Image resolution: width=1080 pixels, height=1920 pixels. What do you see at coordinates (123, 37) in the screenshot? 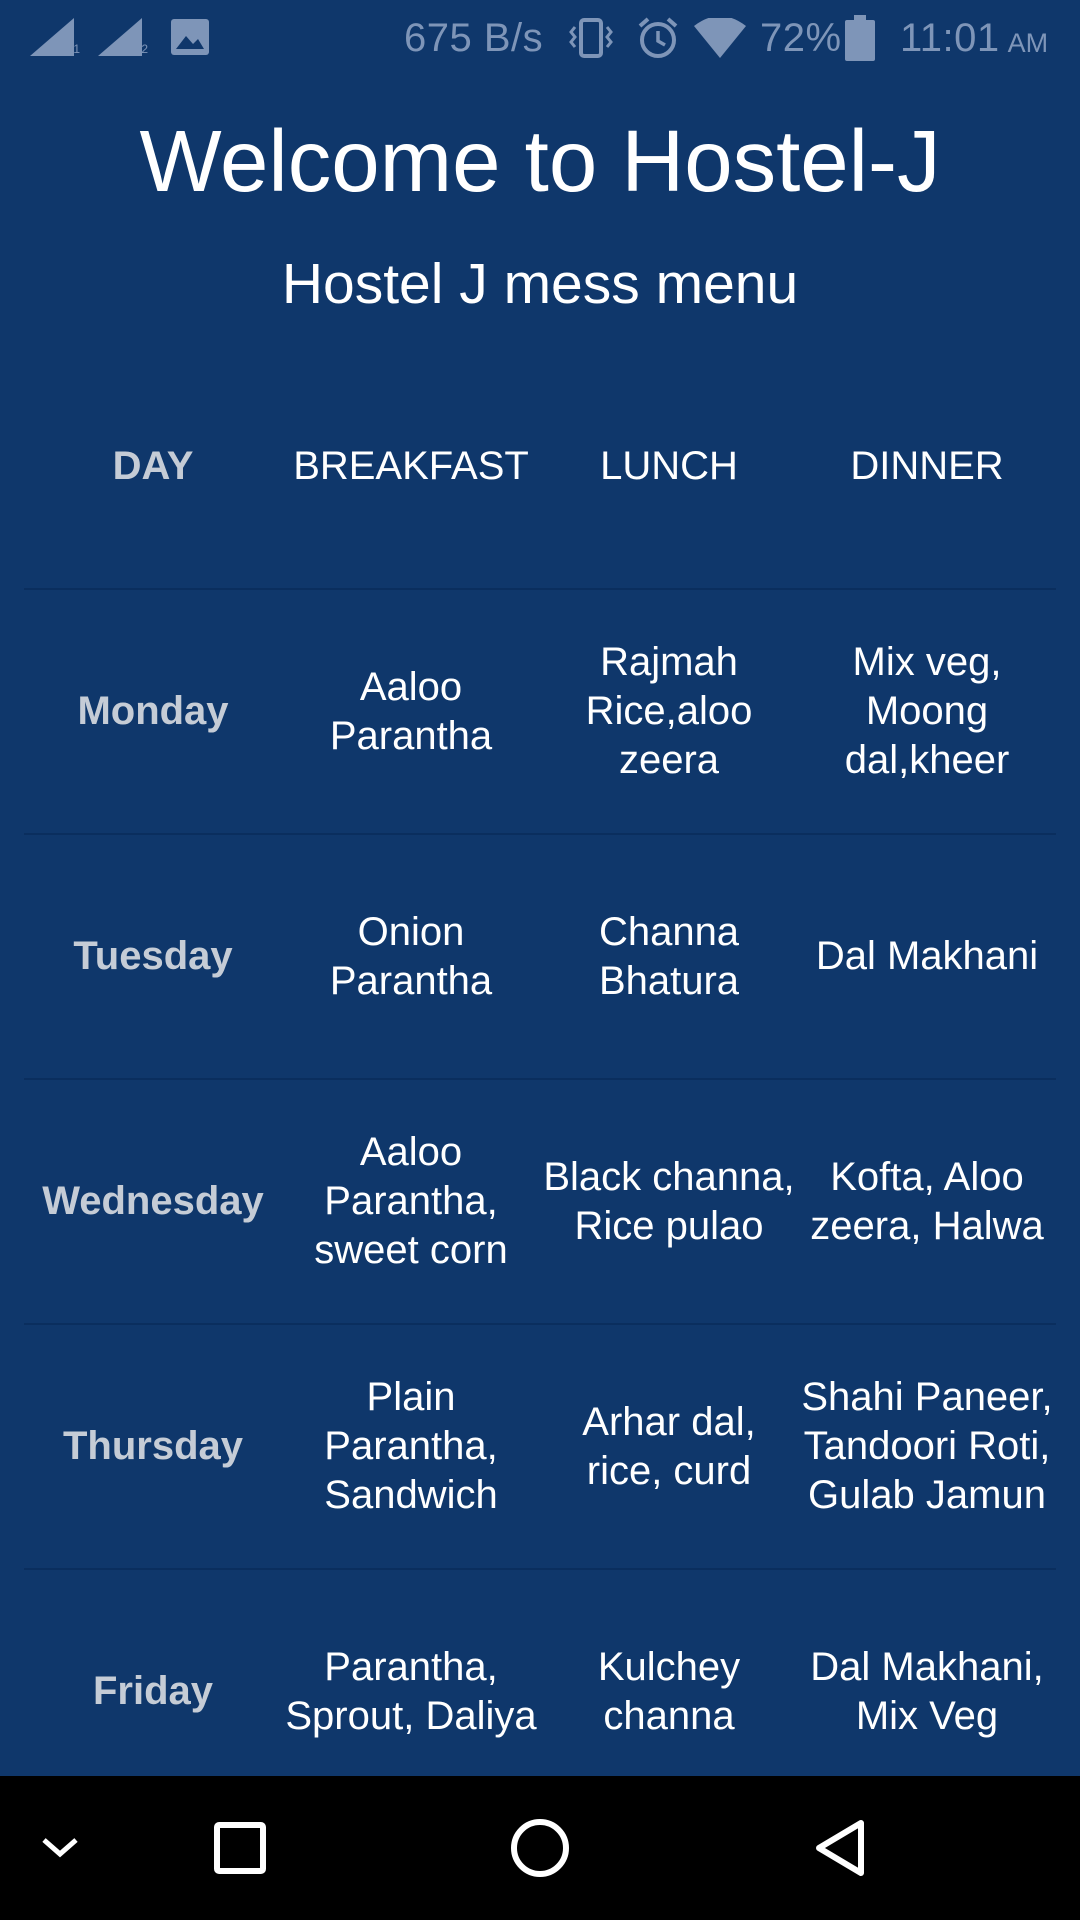
I see `signal-sim2-icon: 2` at bounding box center [123, 37].